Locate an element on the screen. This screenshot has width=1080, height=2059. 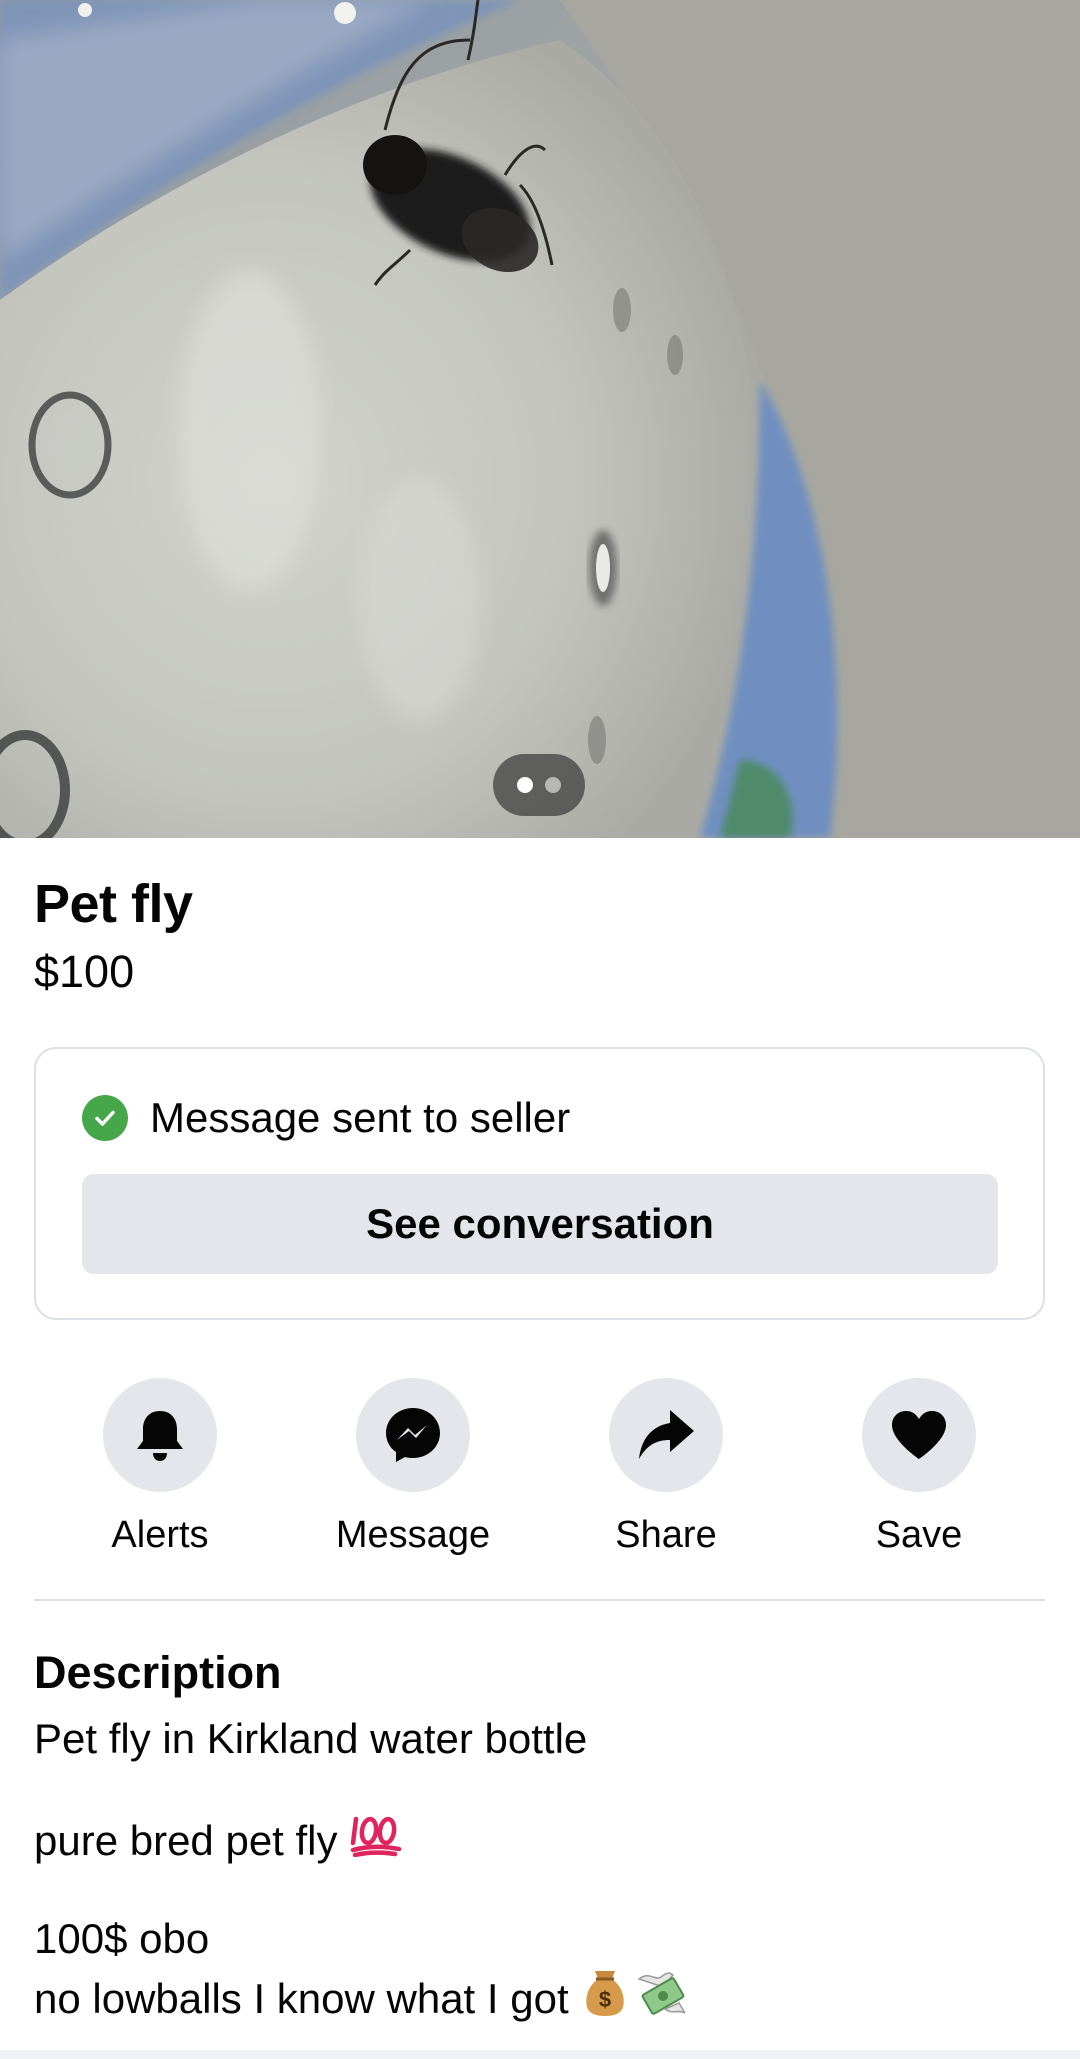
share-label: Share is located at coordinates (666, 1535).